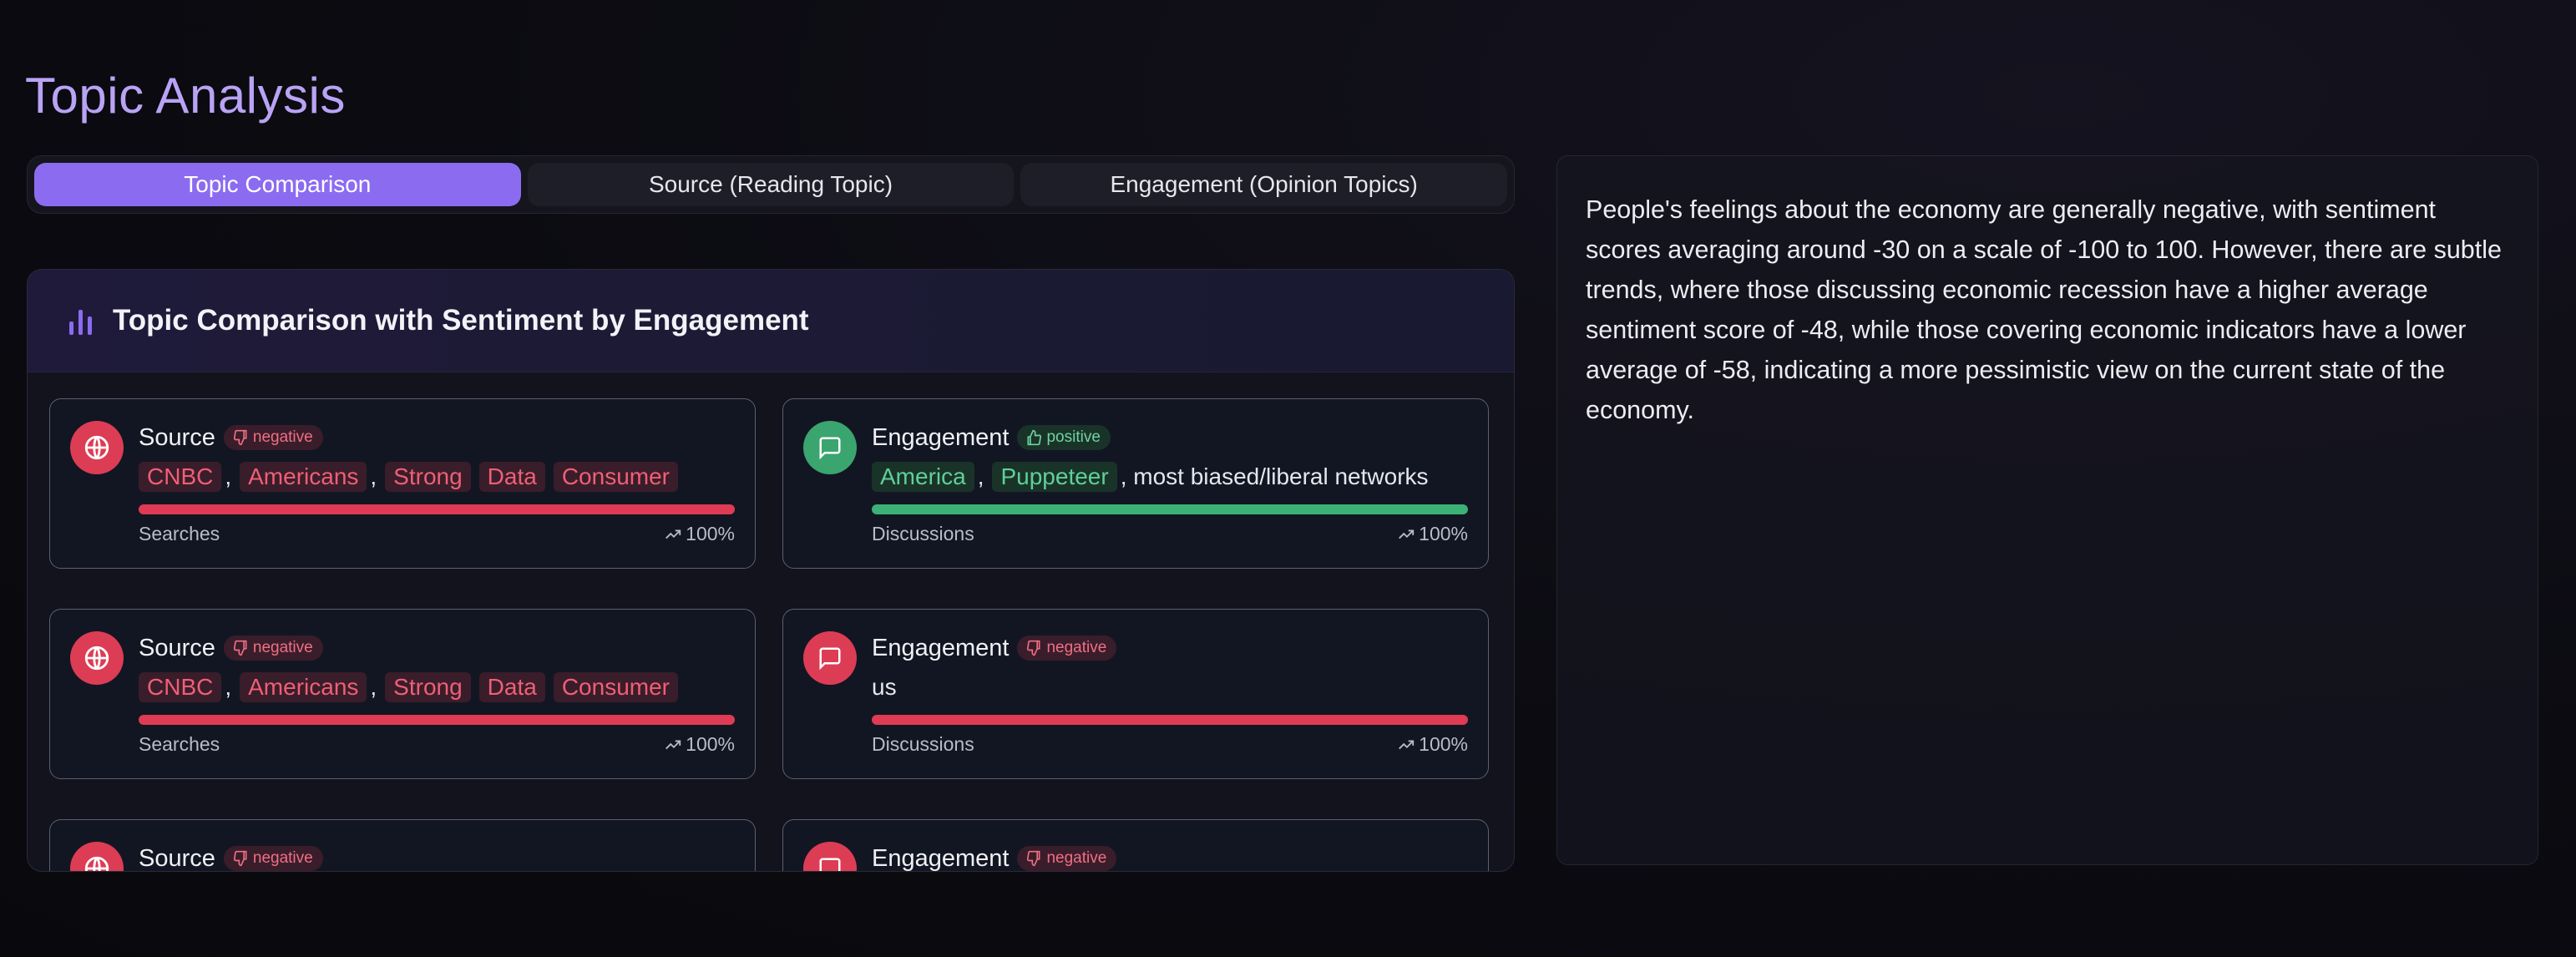  I want to click on keyword: America, so click(923, 477).